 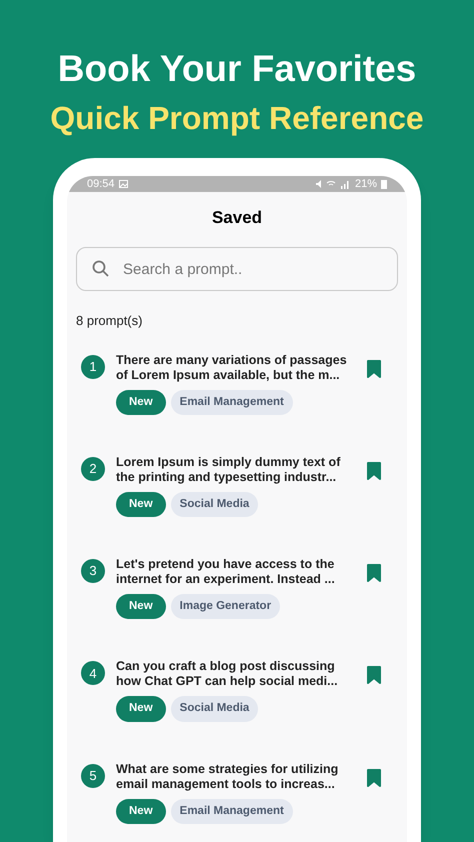 I want to click on number-badge: 5, so click(x=93, y=776).